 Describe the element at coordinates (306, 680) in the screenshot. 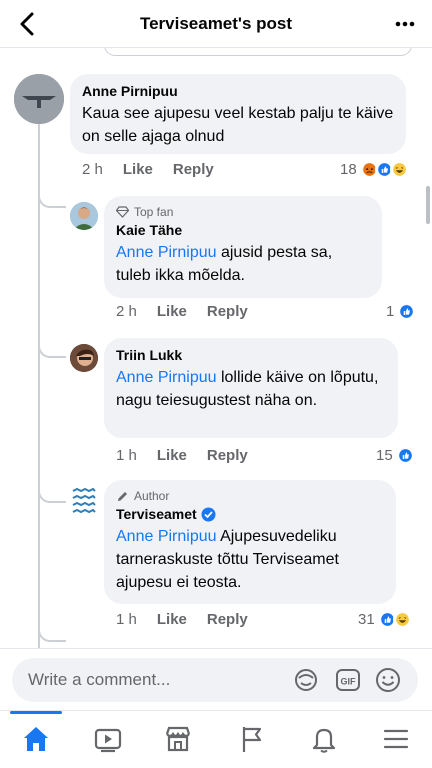

I see `avatar-sticker-icon` at that location.